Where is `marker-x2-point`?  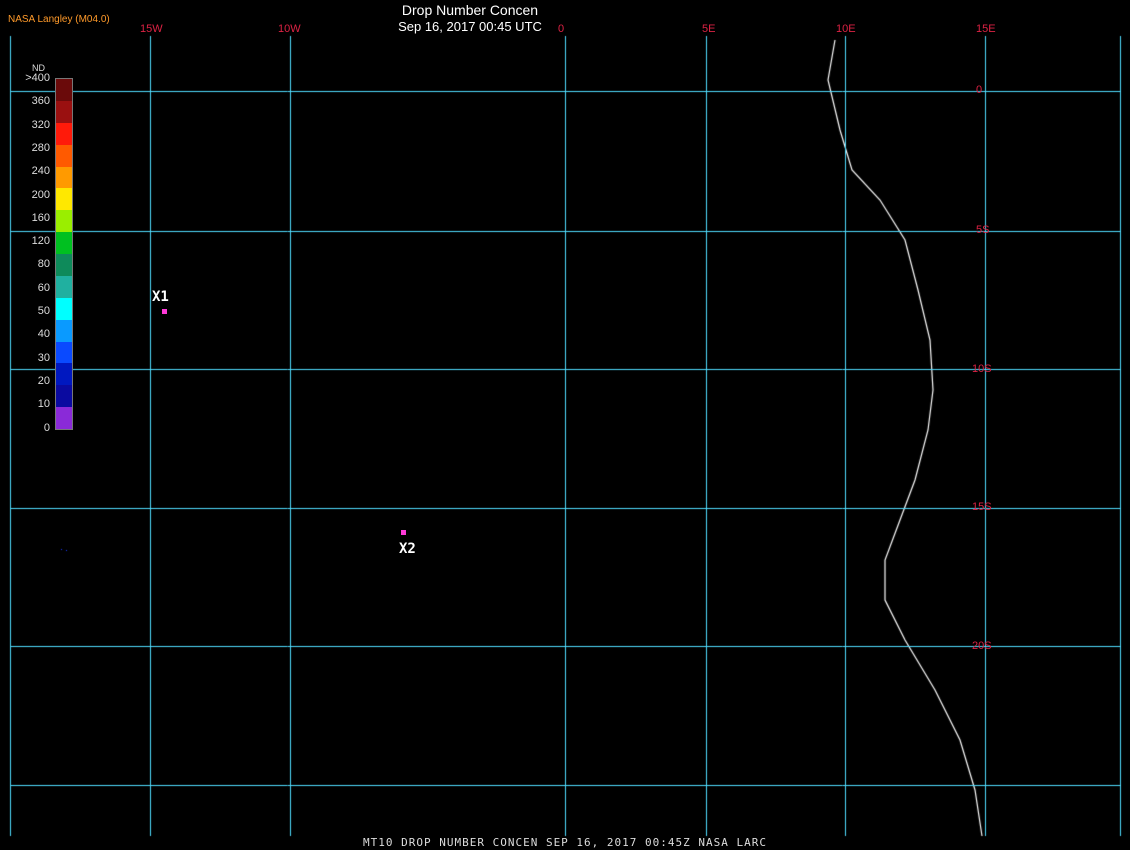 marker-x2-point is located at coordinates (403, 532).